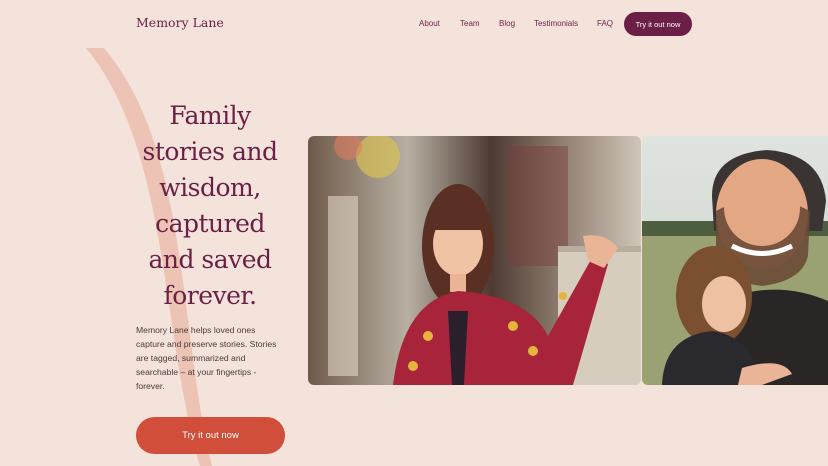 The width and height of the screenshot is (828, 466). I want to click on nav-about: About, so click(429, 23).